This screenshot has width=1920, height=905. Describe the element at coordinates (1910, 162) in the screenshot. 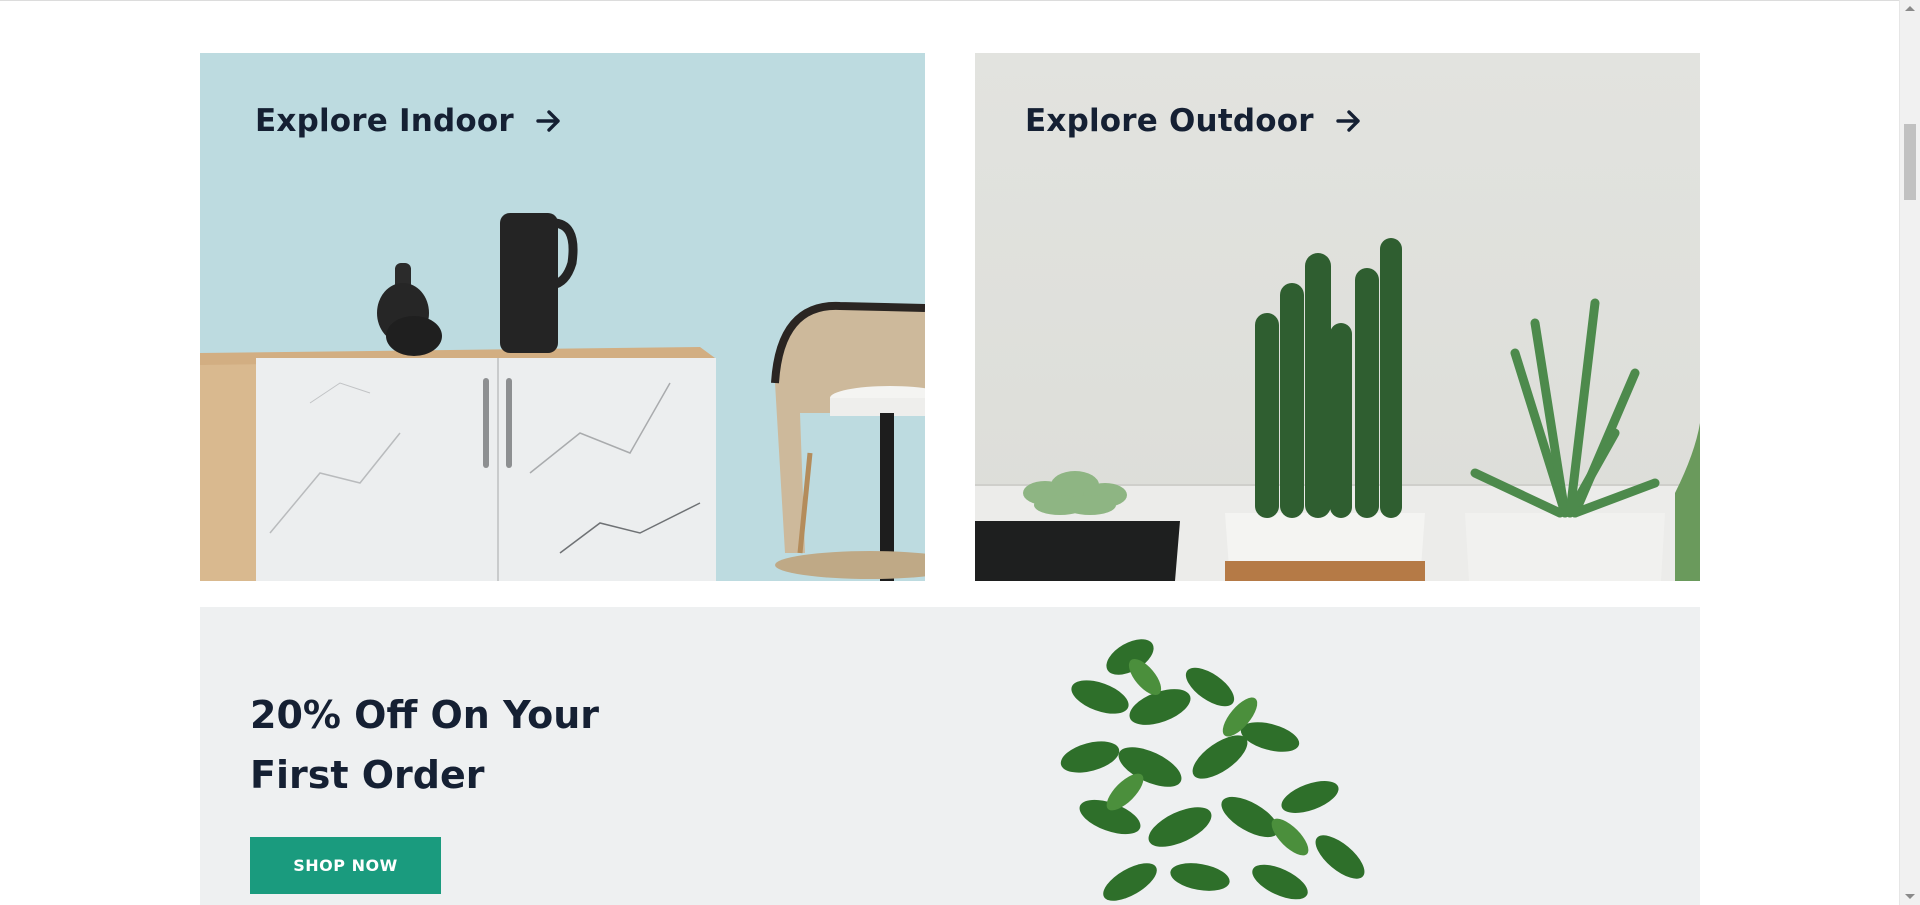

I see `scrollbar-thumb` at that location.